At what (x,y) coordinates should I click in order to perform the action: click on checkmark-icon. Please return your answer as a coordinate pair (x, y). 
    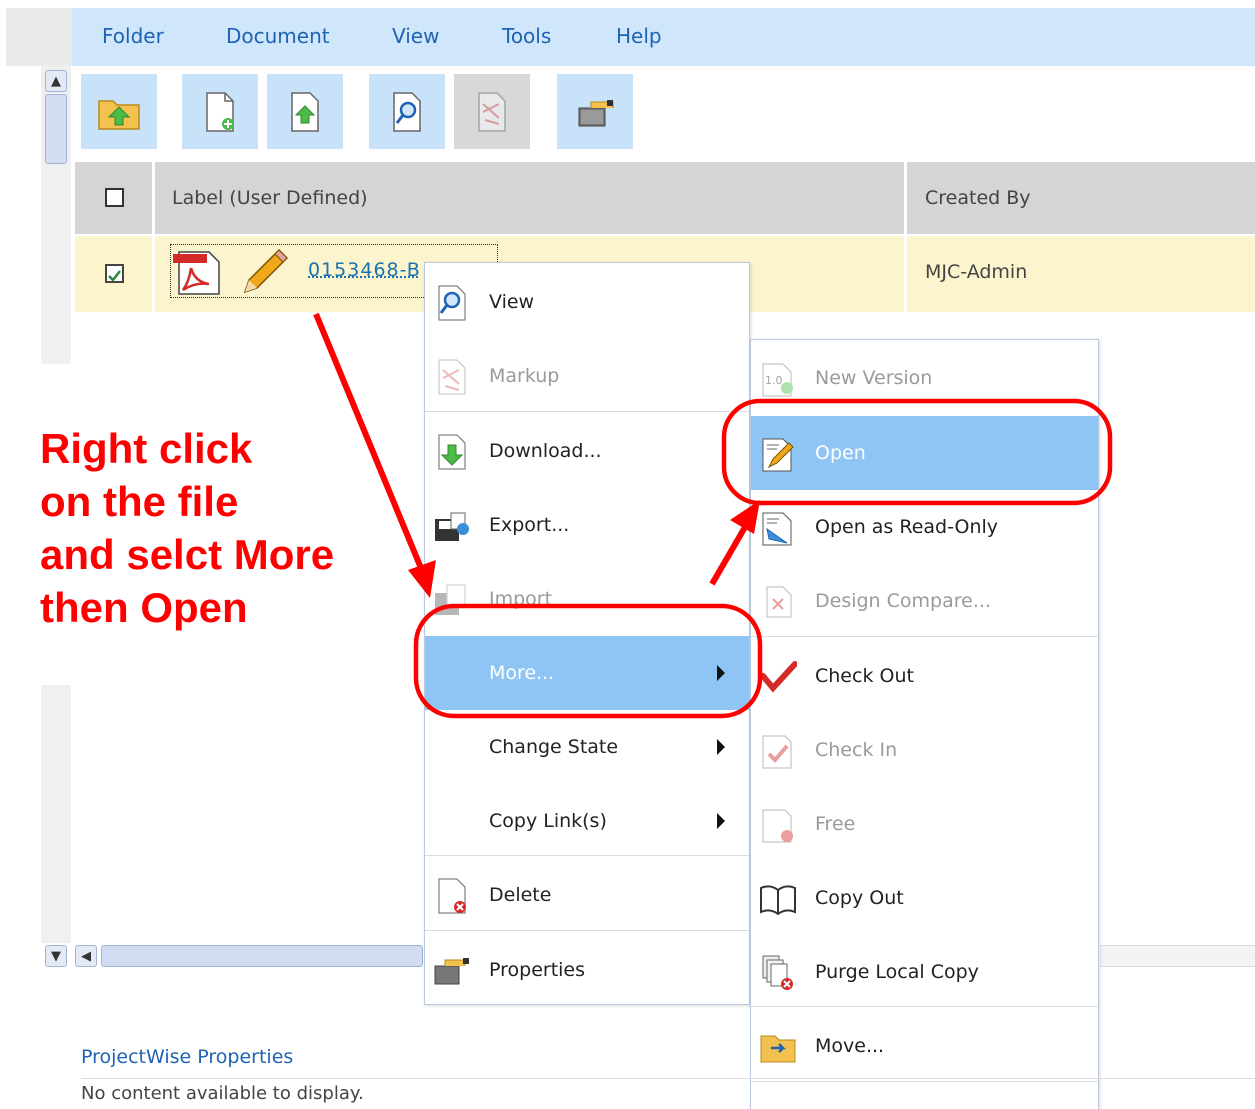
    Looking at the image, I should click on (114, 276).